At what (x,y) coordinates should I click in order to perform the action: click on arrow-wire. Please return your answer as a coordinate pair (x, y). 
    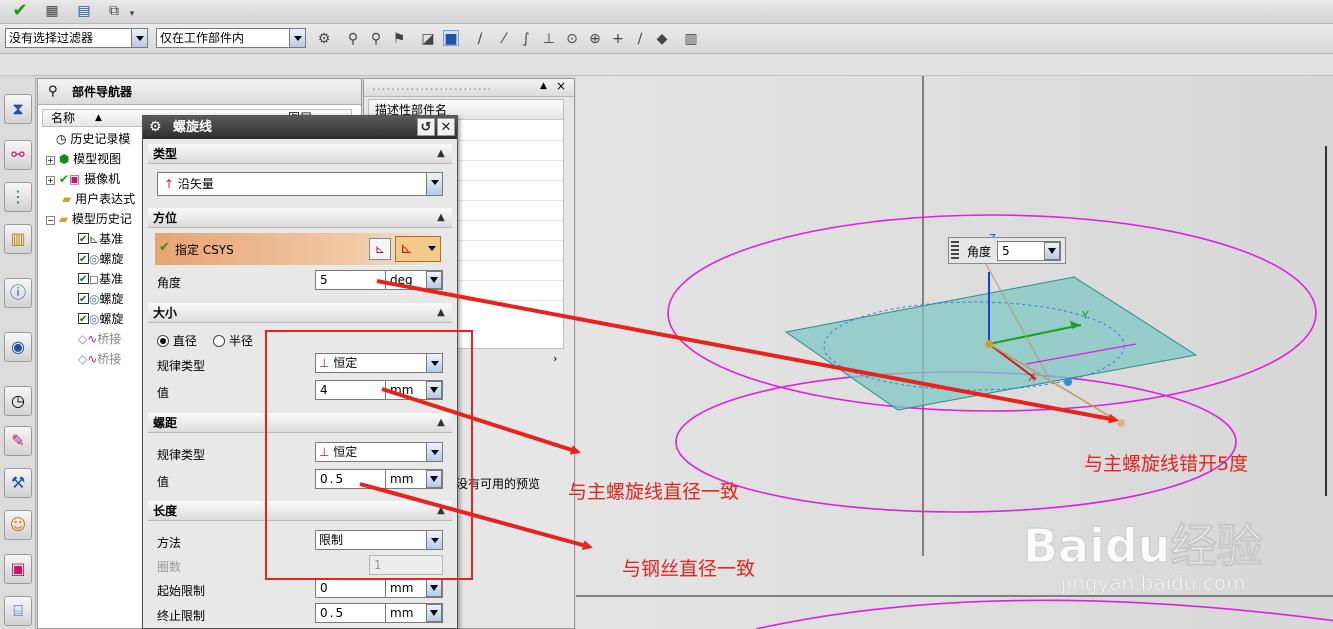
    Looking at the image, I should click on (476, 516).